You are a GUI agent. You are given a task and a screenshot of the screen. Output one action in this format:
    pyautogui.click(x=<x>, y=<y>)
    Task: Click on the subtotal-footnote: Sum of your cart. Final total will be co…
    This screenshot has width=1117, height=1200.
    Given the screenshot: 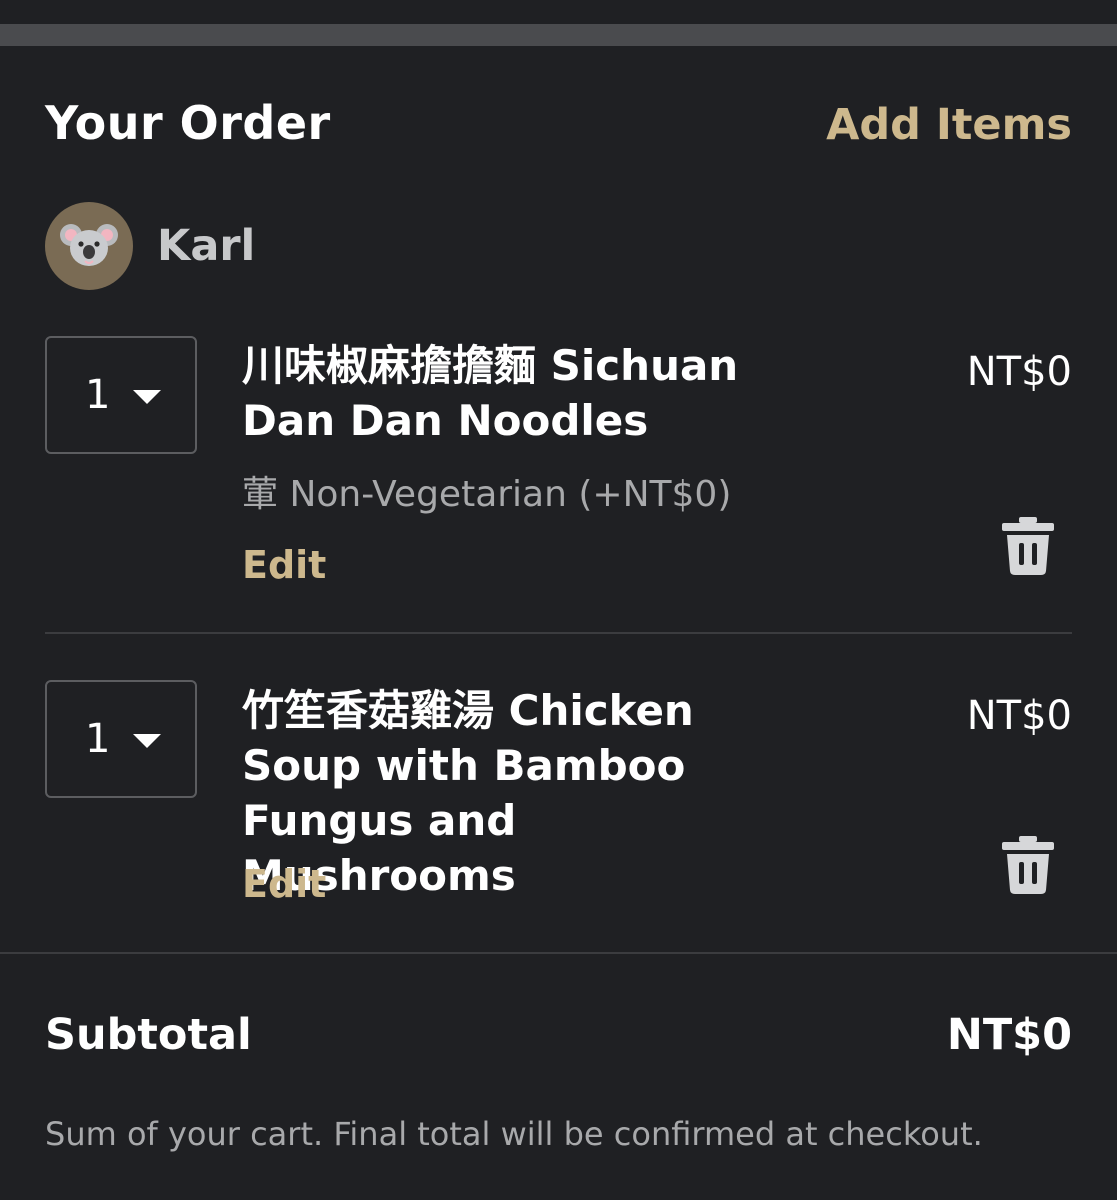 What is the action you would take?
    pyautogui.click(x=514, y=1134)
    